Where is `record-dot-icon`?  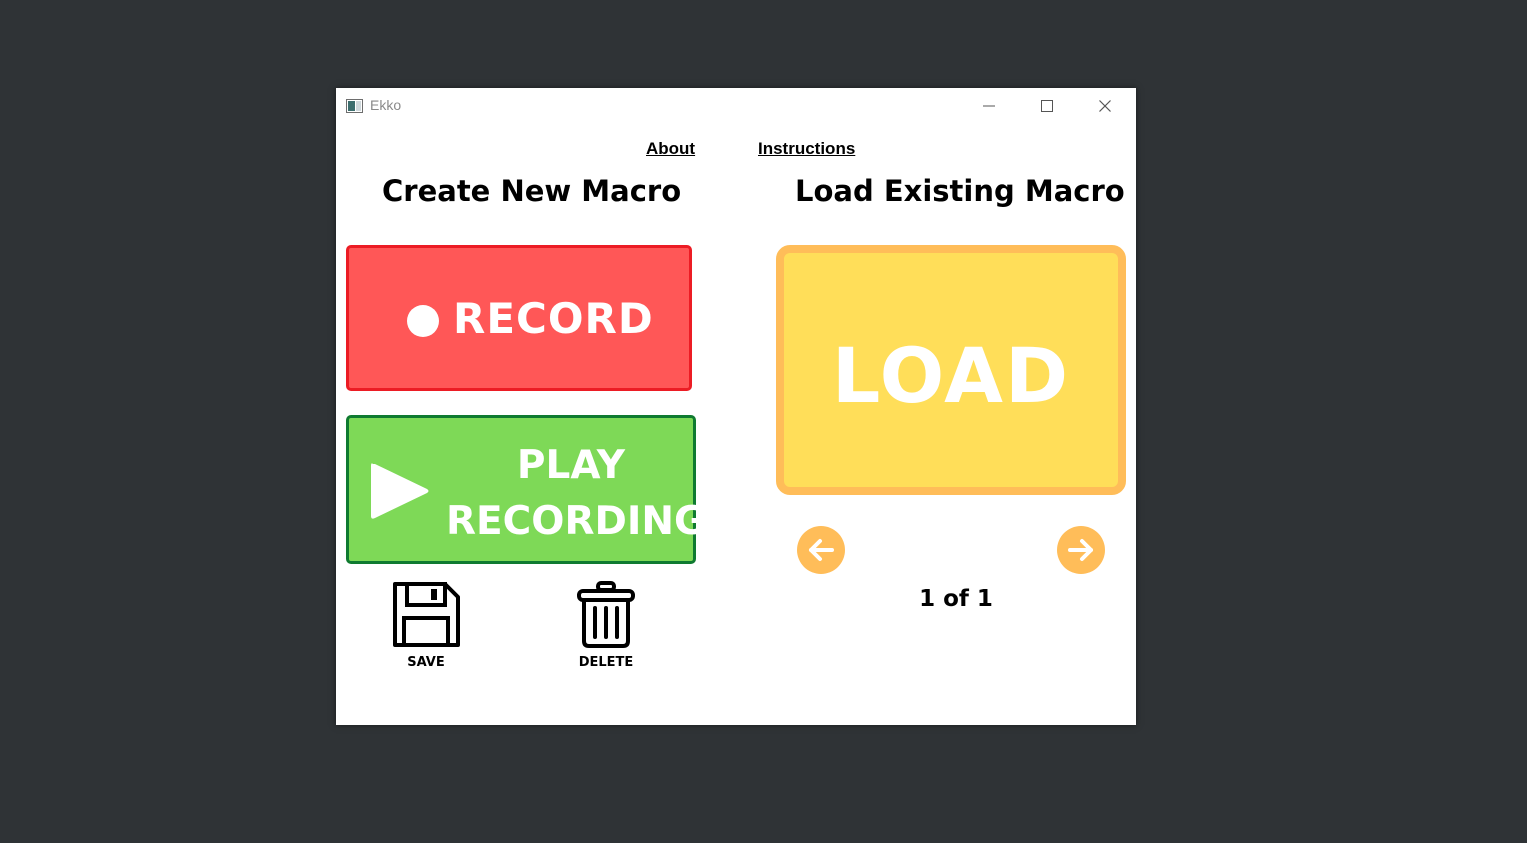
record-dot-icon is located at coordinates (423, 321).